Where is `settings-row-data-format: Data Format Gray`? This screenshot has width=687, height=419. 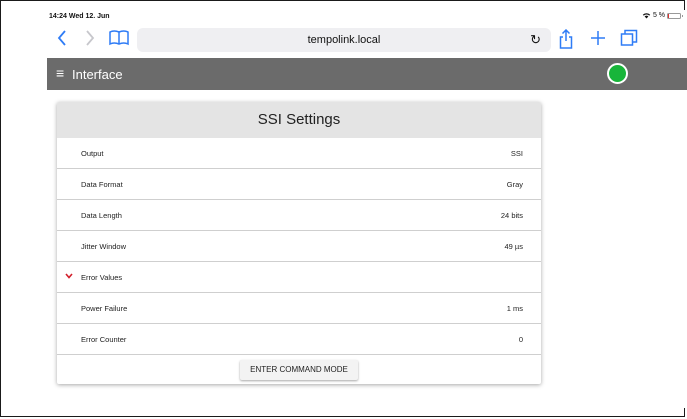
settings-row-data-format: Data Format Gray is located at coordinates (299, 184).